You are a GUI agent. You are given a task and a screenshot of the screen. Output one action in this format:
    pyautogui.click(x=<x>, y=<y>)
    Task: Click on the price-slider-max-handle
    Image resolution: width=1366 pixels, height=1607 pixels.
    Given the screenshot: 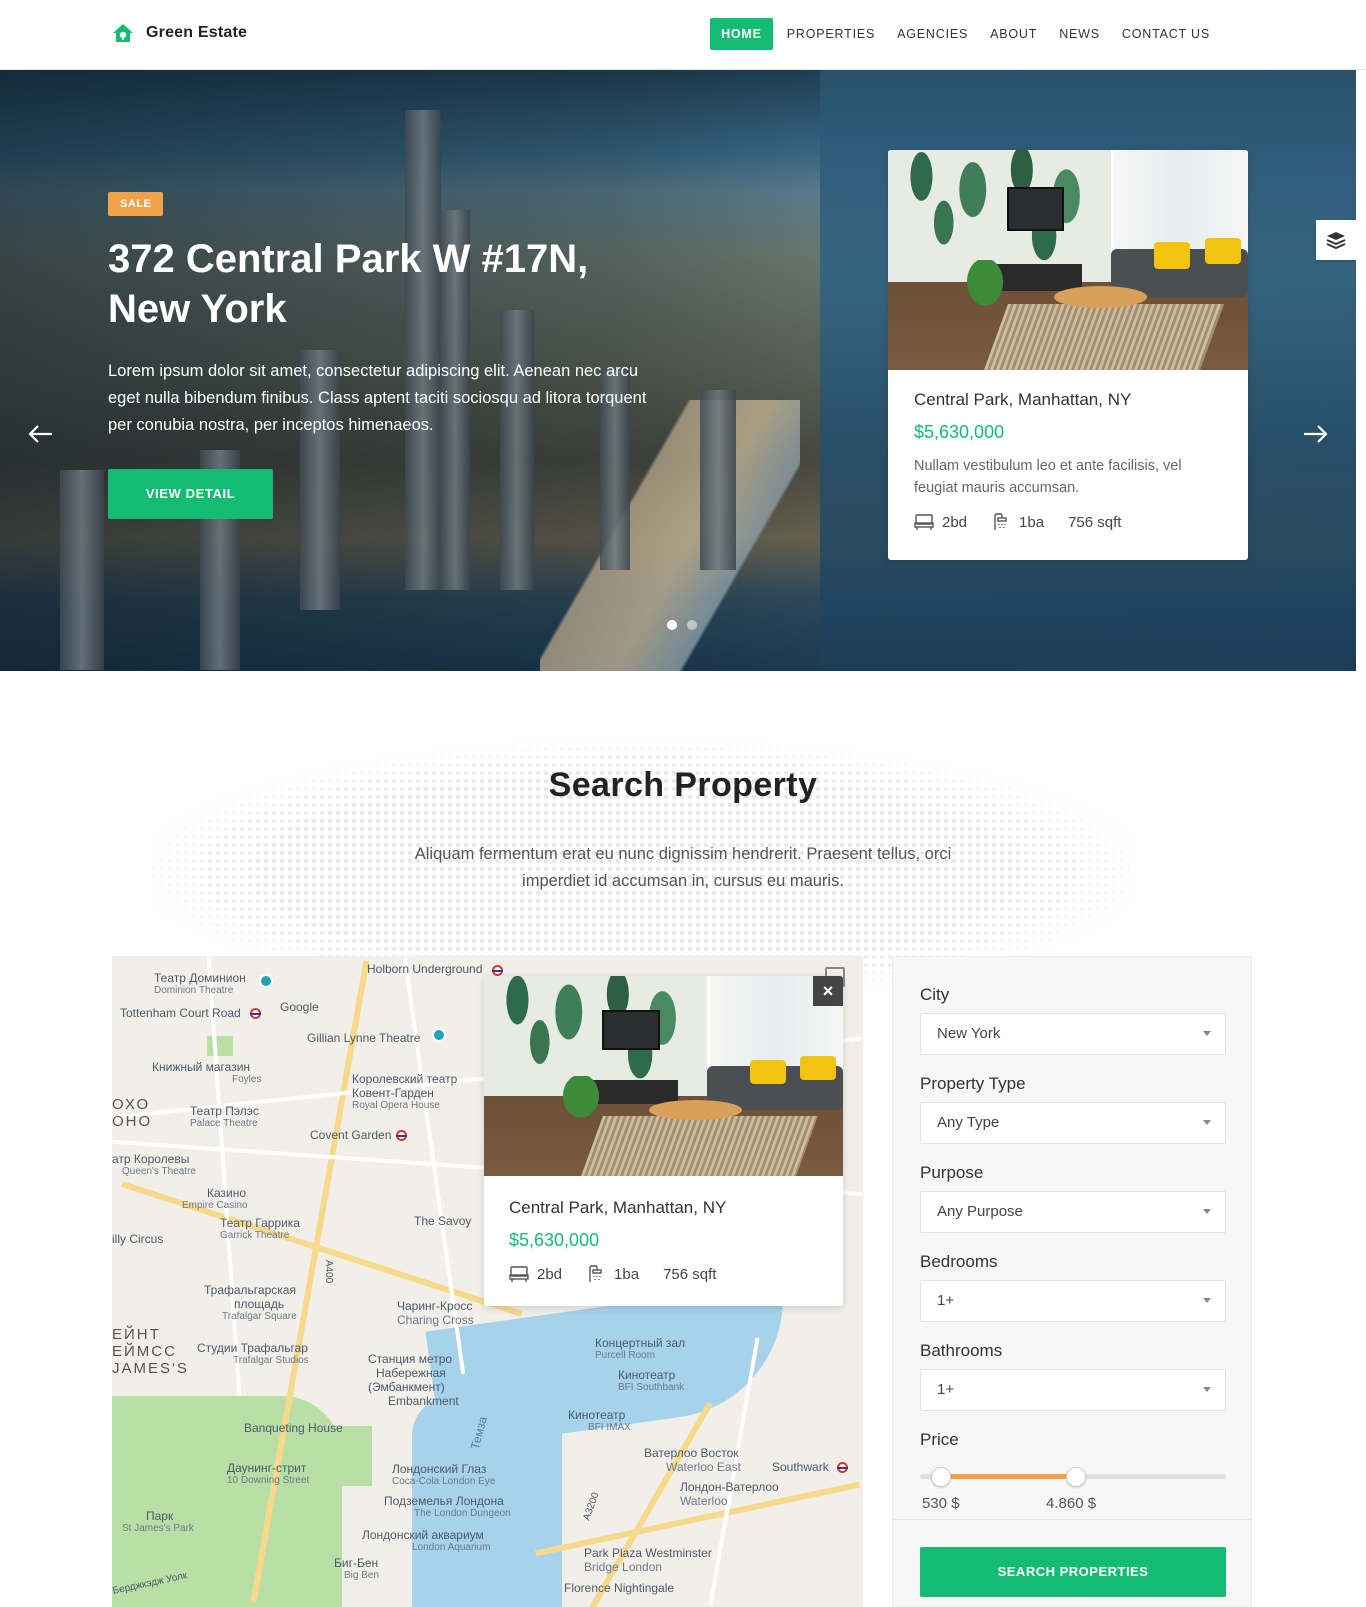 What is the action you would take?
    pyautogui.click(x=1076, y=1477)
    